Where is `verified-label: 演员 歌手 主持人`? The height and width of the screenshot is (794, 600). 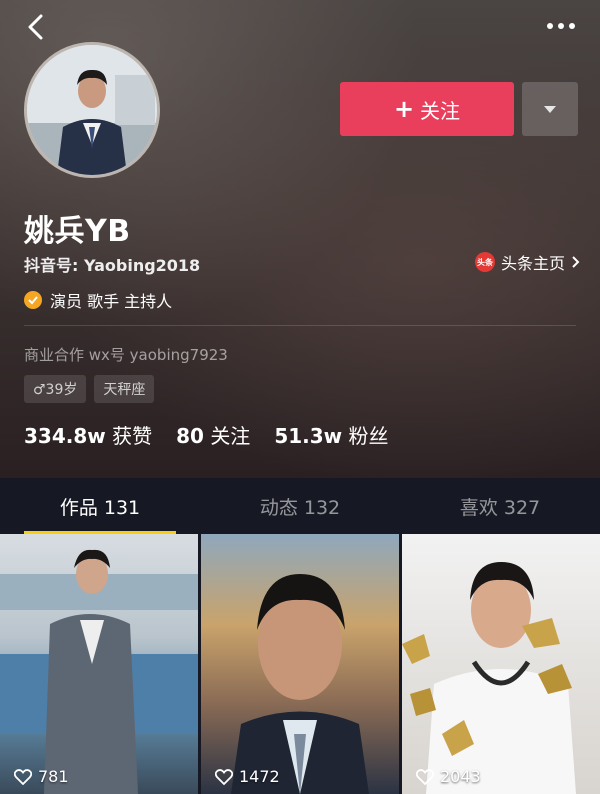
verified-label: 演员 歌手 主持人 is located at coordinates (111, 301).